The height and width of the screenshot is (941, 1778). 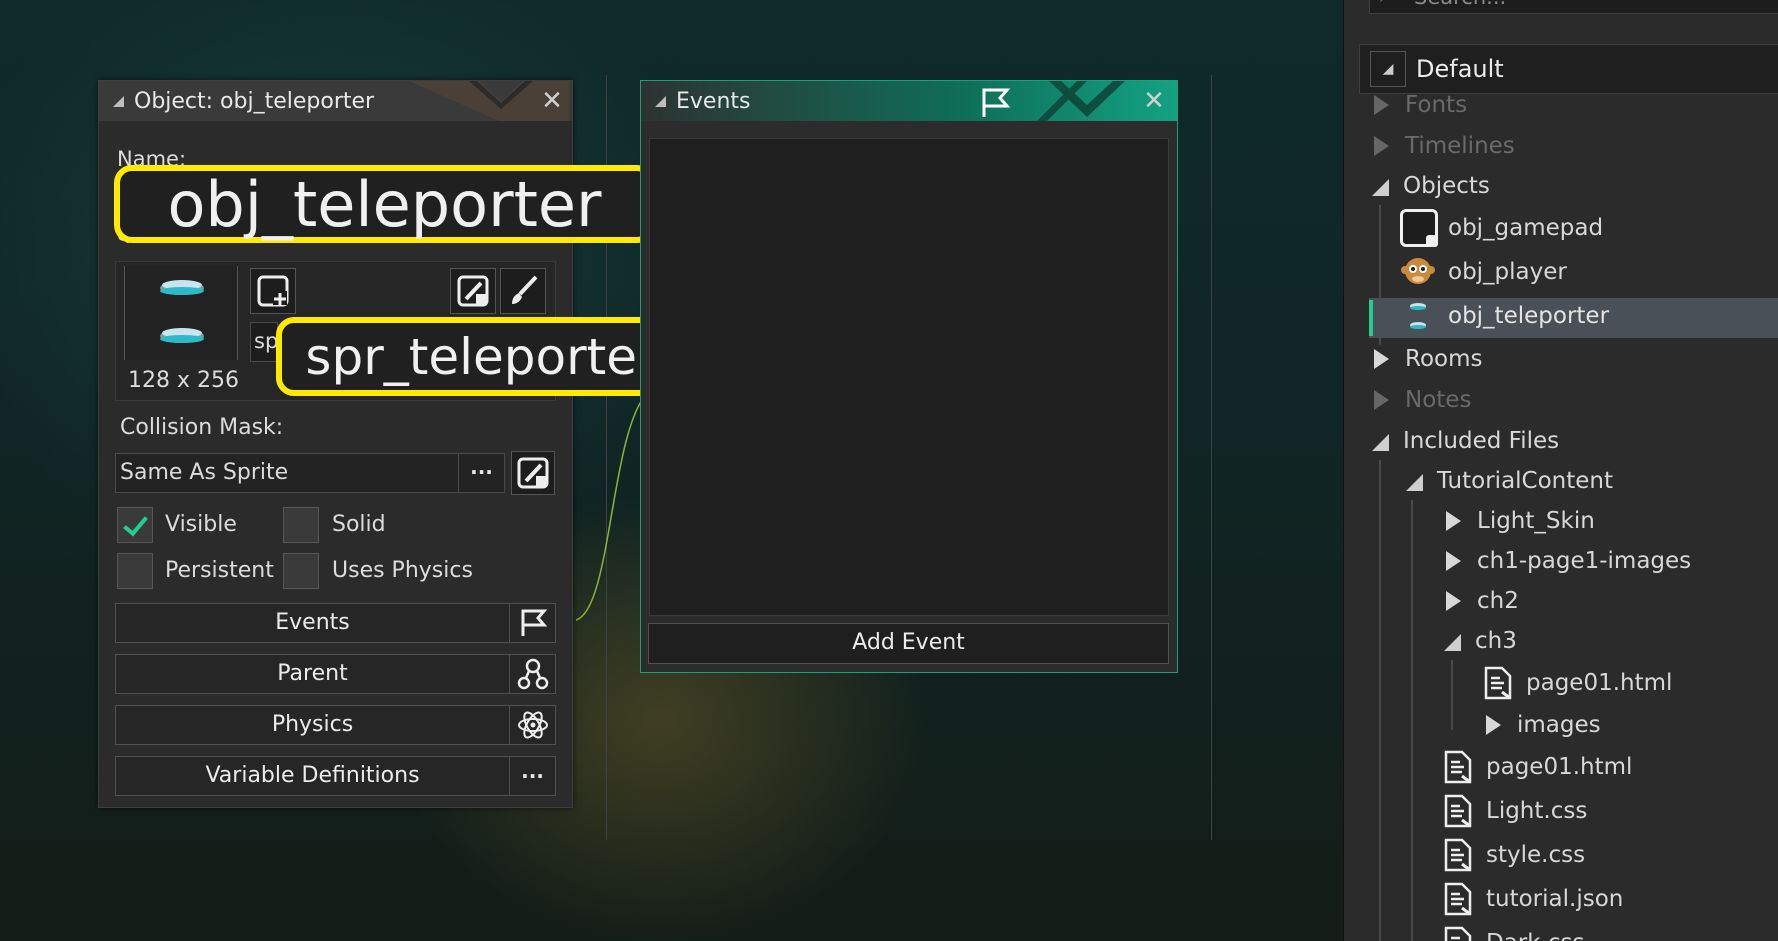 I want to click on visible-checkbox, so click(x=135, y=525).